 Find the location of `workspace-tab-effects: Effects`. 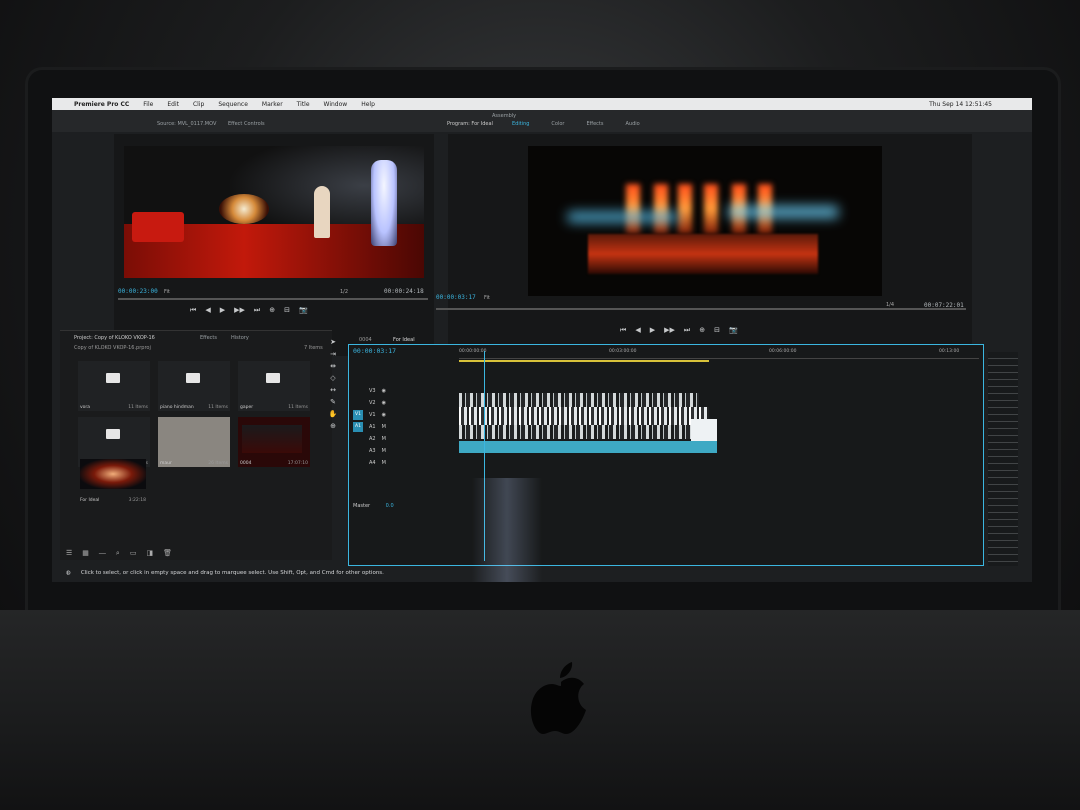

workspace-tab-effects: Effects is located at coordinates (594, 124).